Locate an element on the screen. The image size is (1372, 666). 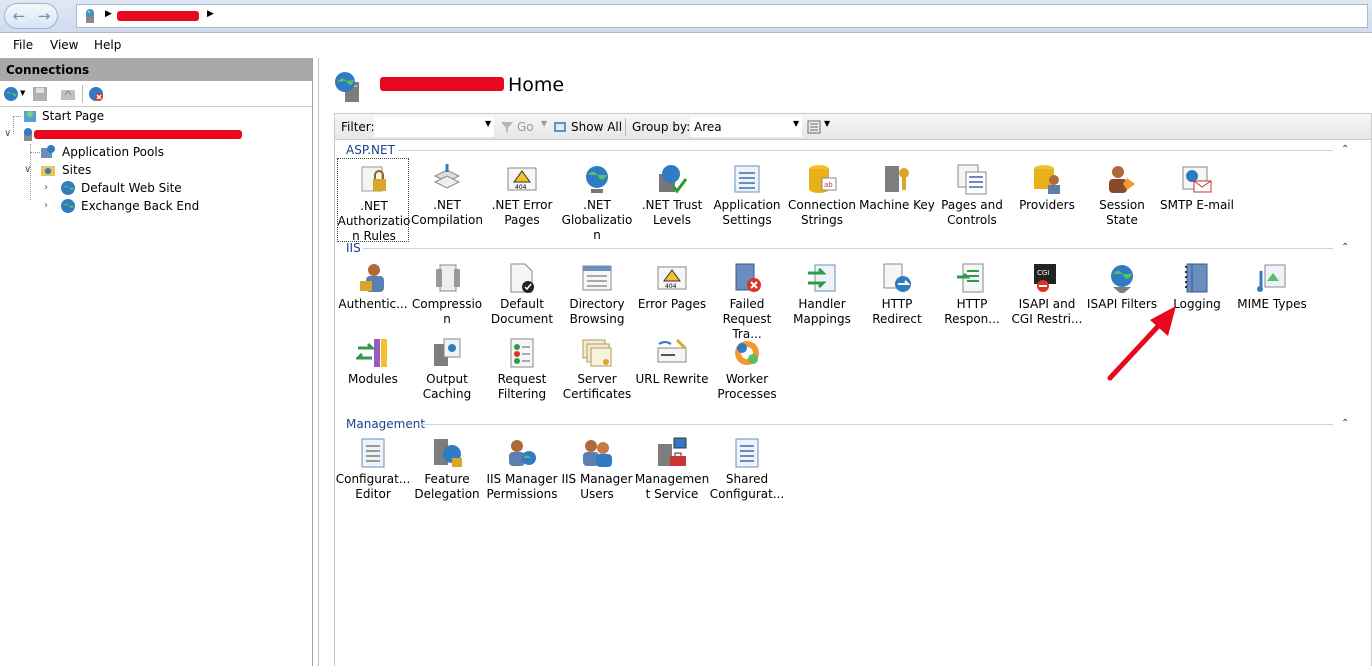
feature-iis-manager-users: IIS Manager Users is located at coordinates (597, 474).